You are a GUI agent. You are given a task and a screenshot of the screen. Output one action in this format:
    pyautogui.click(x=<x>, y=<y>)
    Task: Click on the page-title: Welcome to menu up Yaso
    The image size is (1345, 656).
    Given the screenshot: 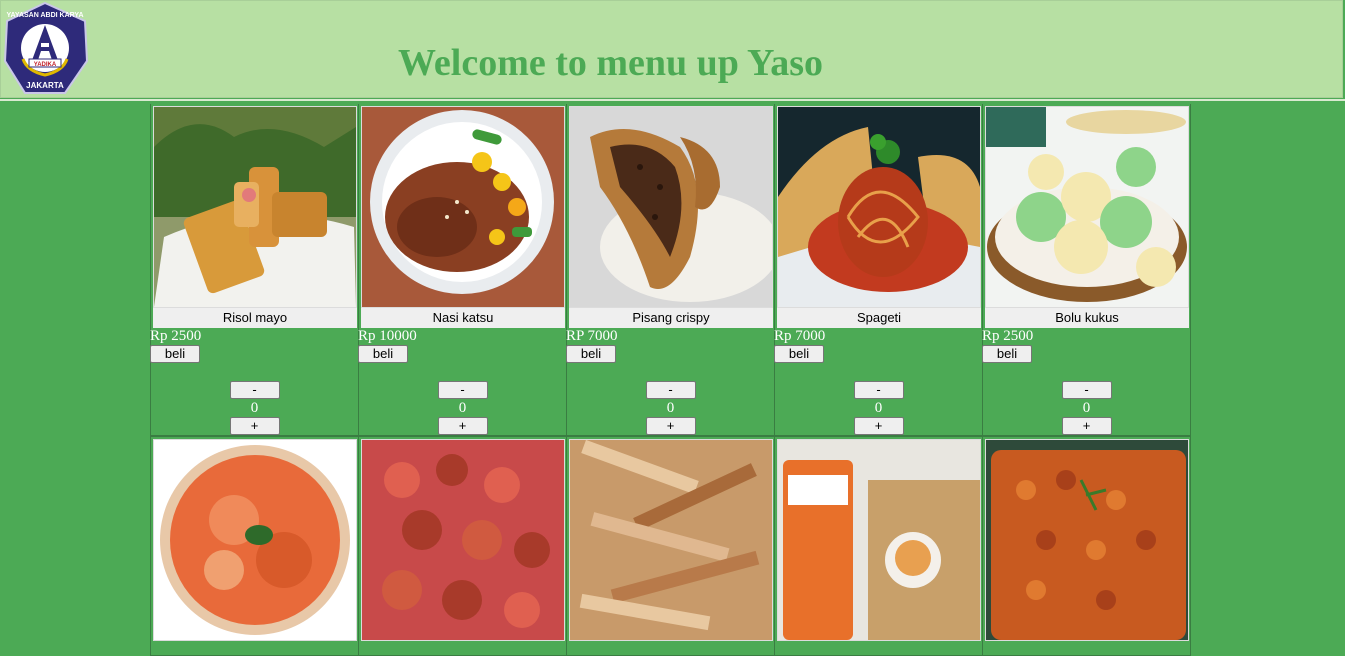 What is the action you would take?
    pyautogui.click(x=611, y=63)
    